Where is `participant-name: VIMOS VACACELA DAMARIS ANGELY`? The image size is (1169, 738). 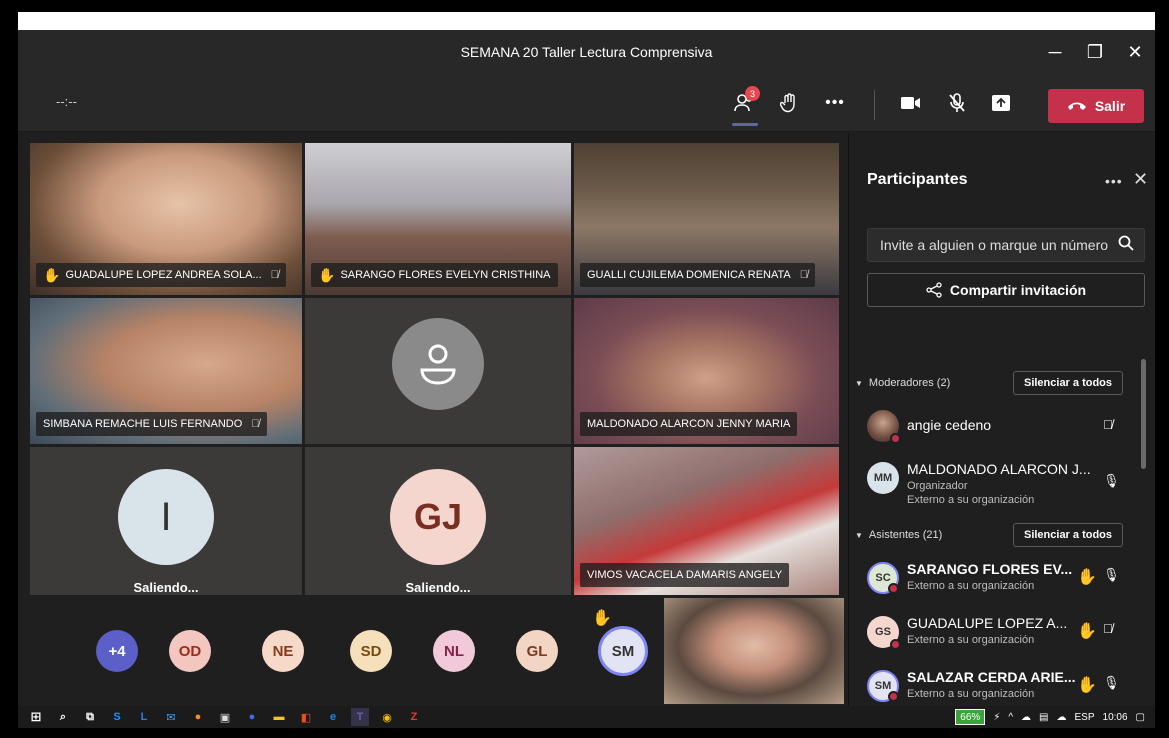
participant-name: VIMOS VACACELA DAMARIS ANGELY is located at coordinates (685, 575).